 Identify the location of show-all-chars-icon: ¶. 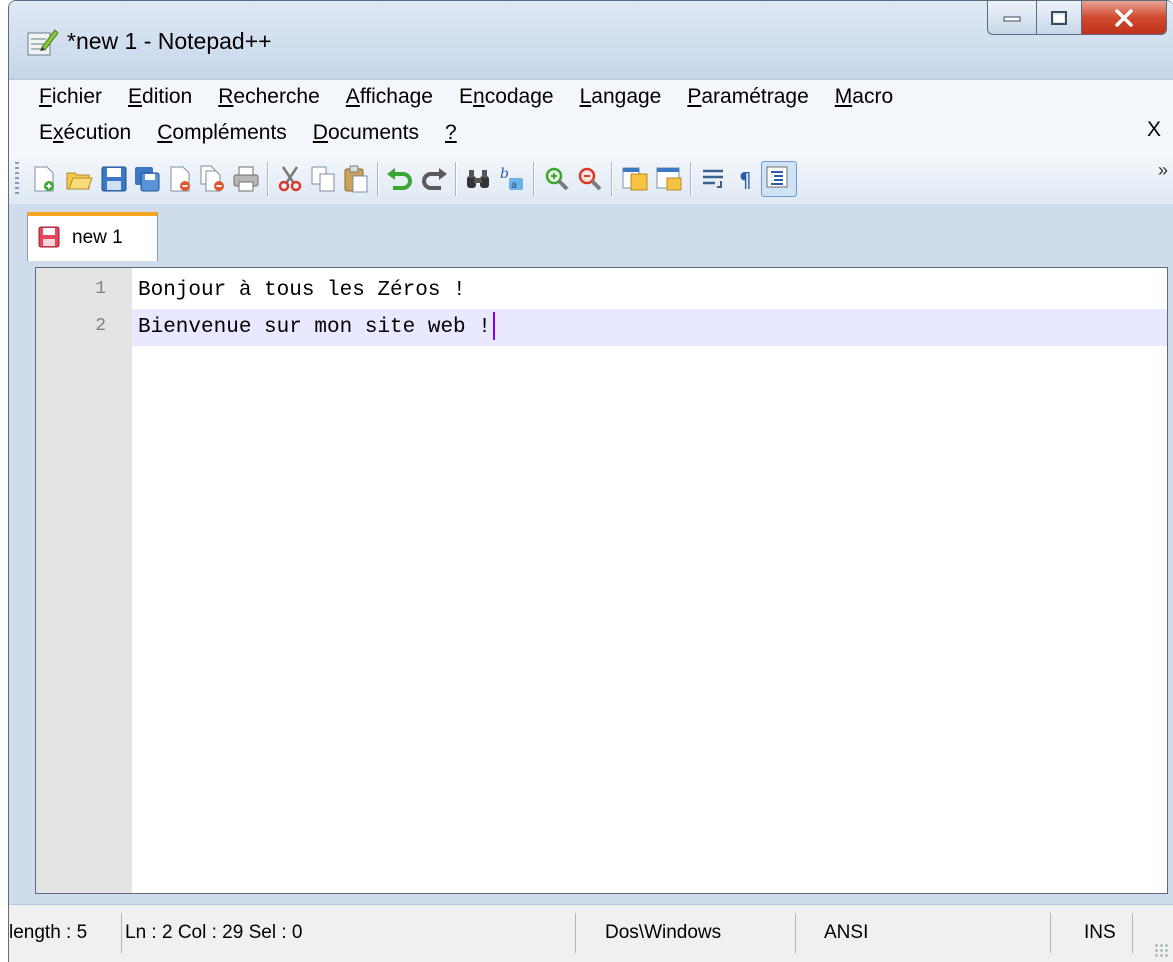
(747, 179).